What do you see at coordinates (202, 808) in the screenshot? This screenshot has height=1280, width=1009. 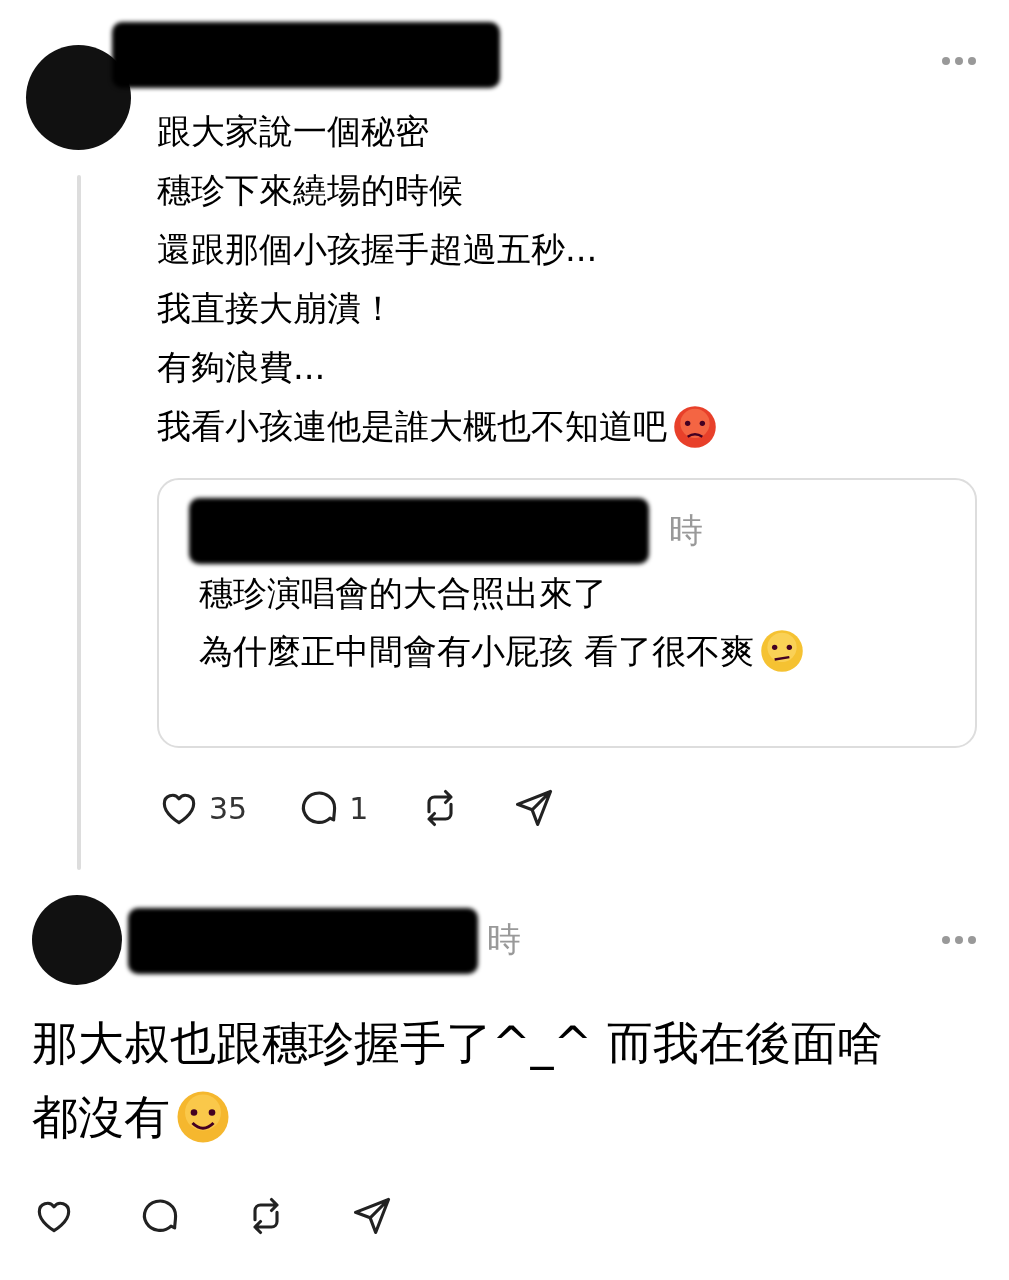 I see `like-button: 35` at bounding box center [202, 808].